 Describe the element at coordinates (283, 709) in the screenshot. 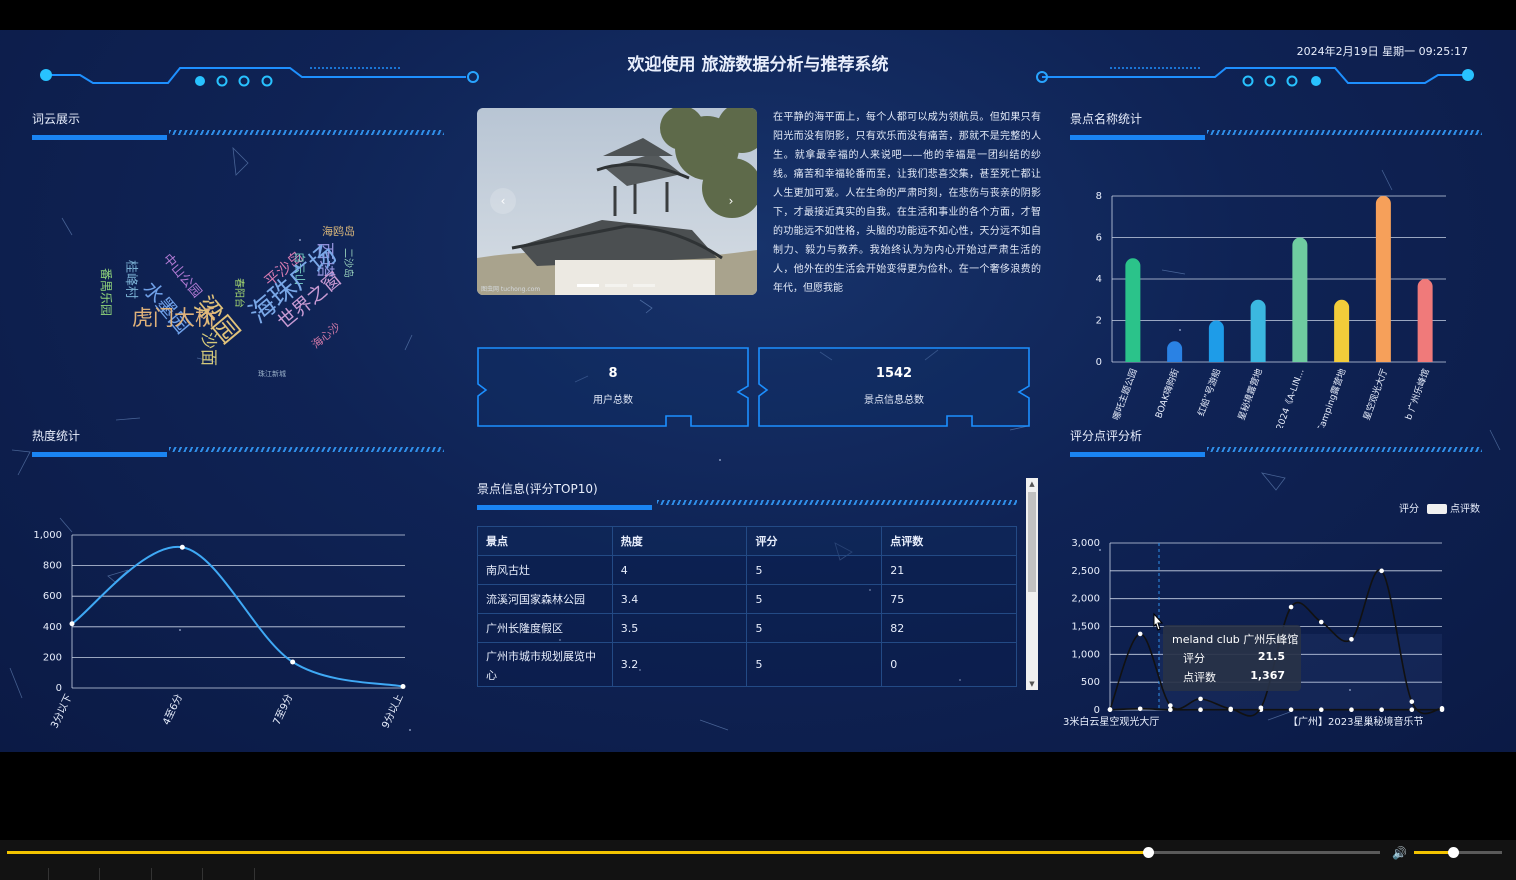

I see `x-tick-label: 7至9分` at that location.